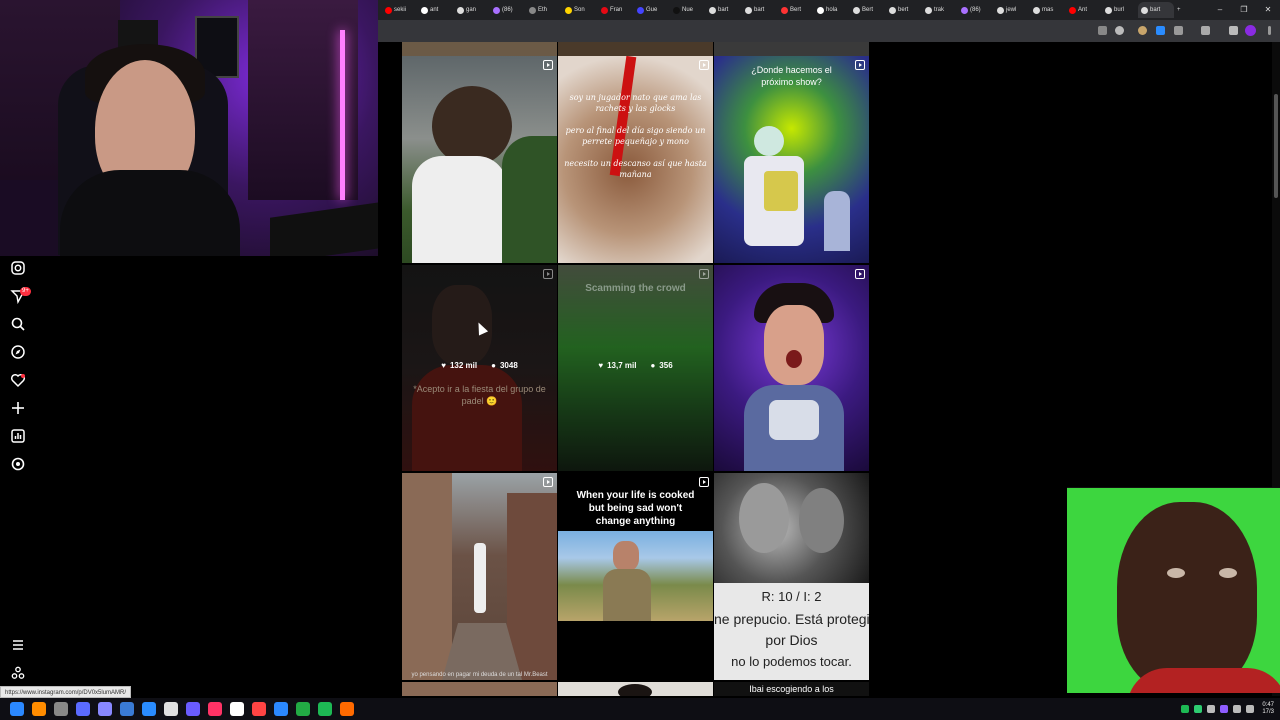  What do you see at coordinates (1048, 10) in the screenshot?
I see `browser-tab: mas` at bounding box center [1048, 10].